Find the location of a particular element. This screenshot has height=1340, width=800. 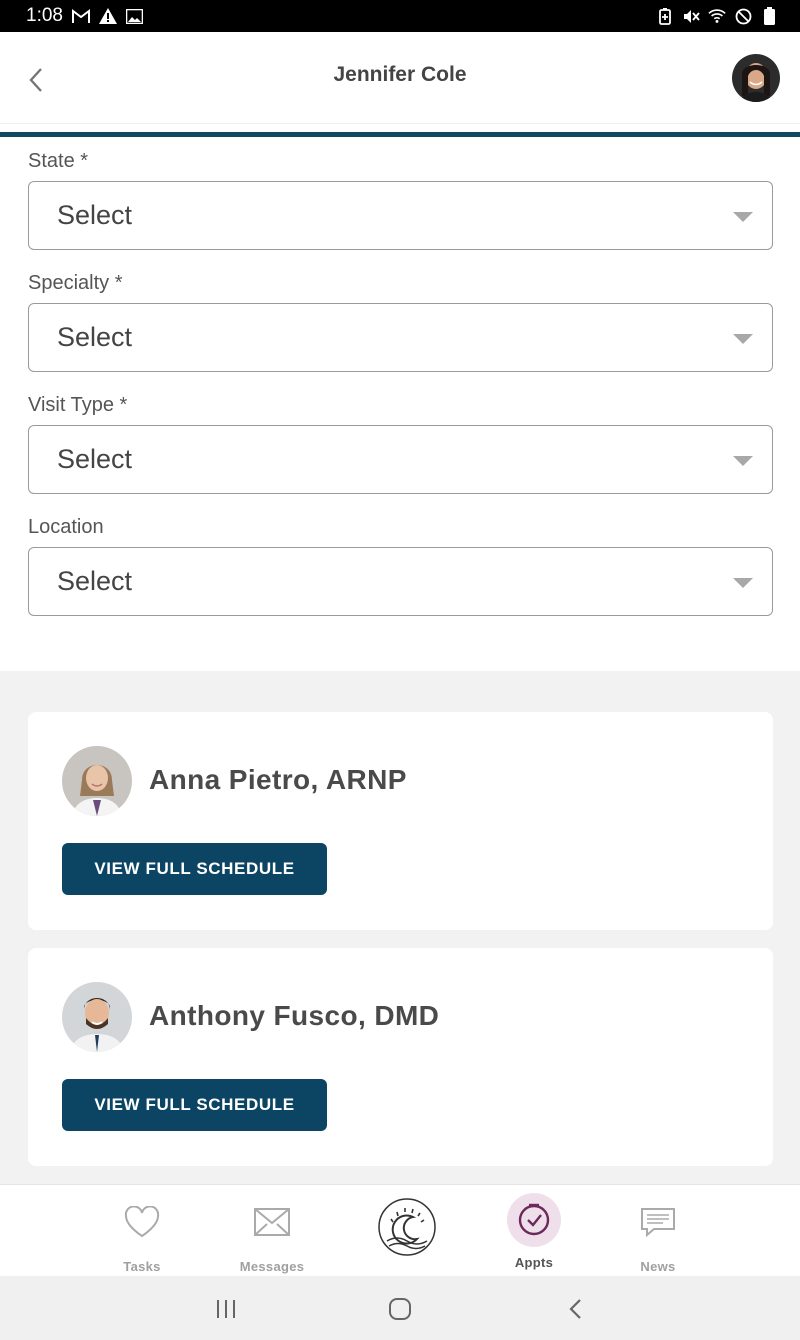

battery-icon is located at coordinates (769, 16).